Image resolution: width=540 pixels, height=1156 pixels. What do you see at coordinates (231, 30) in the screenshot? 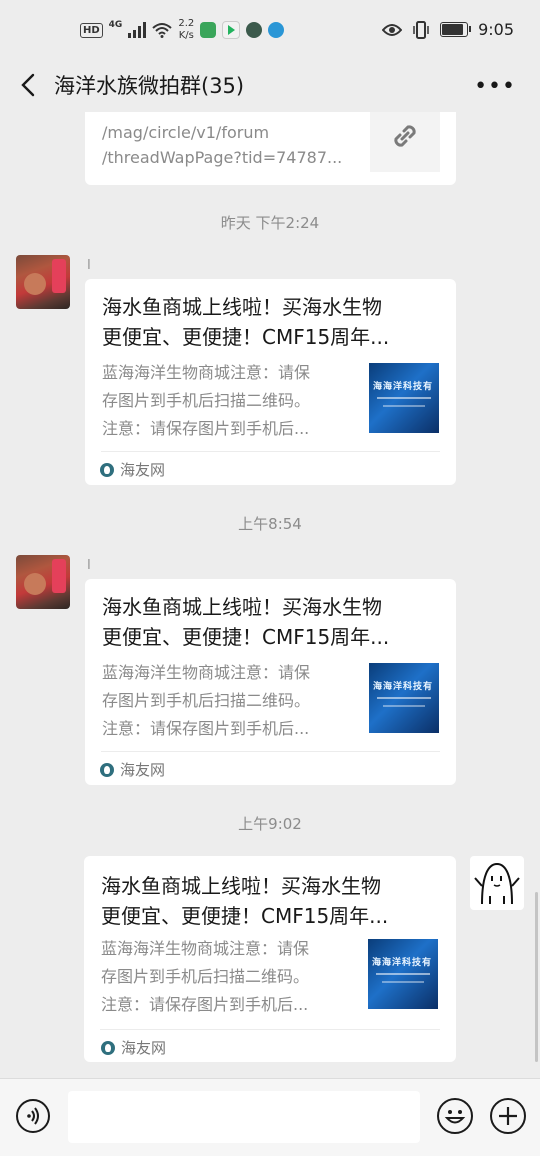
I see `play-icon` at bounding box center [231, 30].